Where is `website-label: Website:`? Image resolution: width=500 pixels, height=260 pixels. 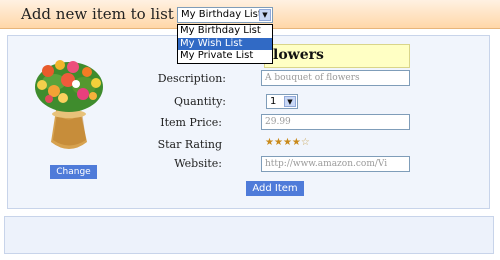 website-label: Website: is located at coordinates (198, 163).